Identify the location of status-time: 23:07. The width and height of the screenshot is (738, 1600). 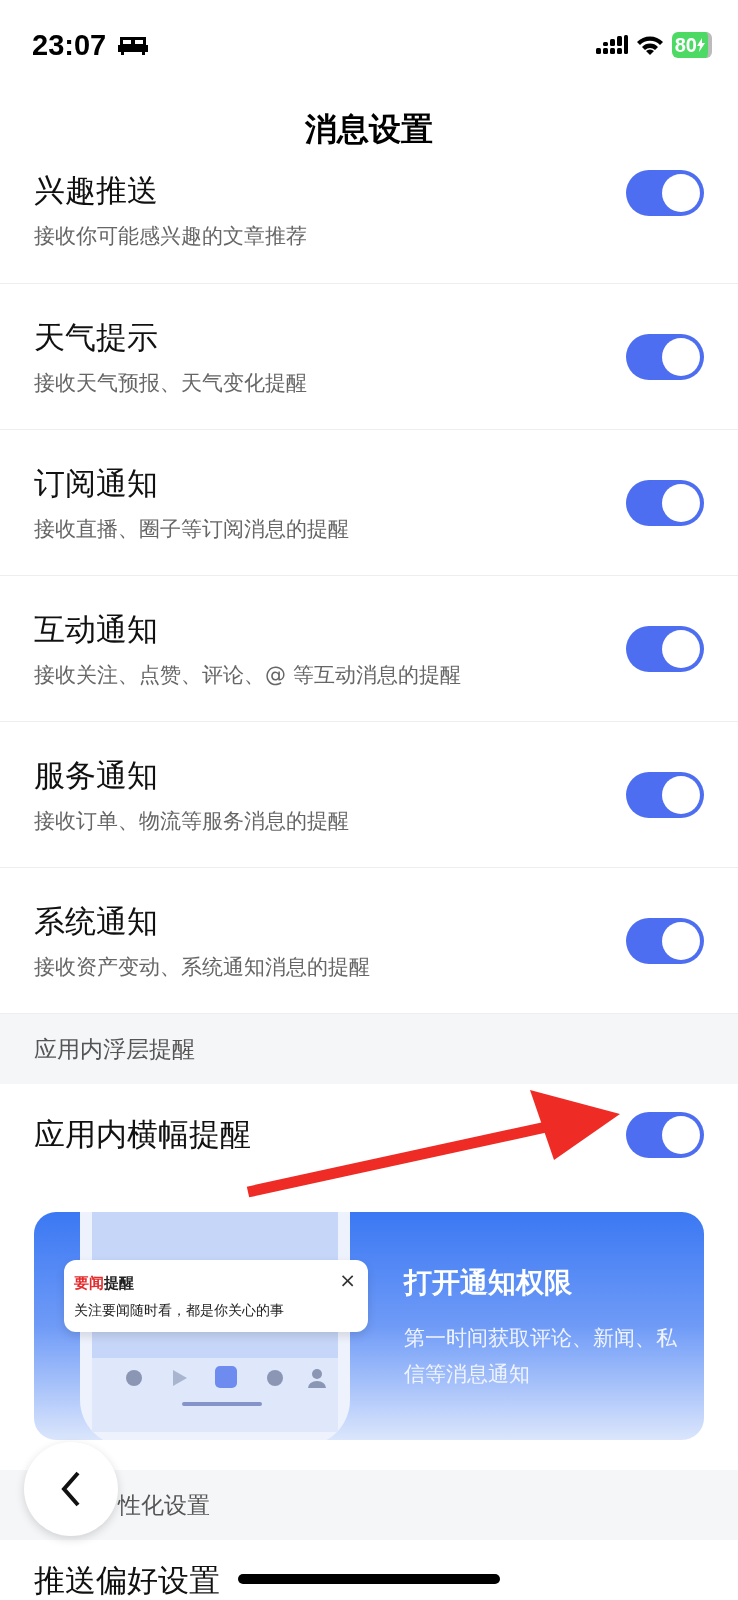
(69, 45).